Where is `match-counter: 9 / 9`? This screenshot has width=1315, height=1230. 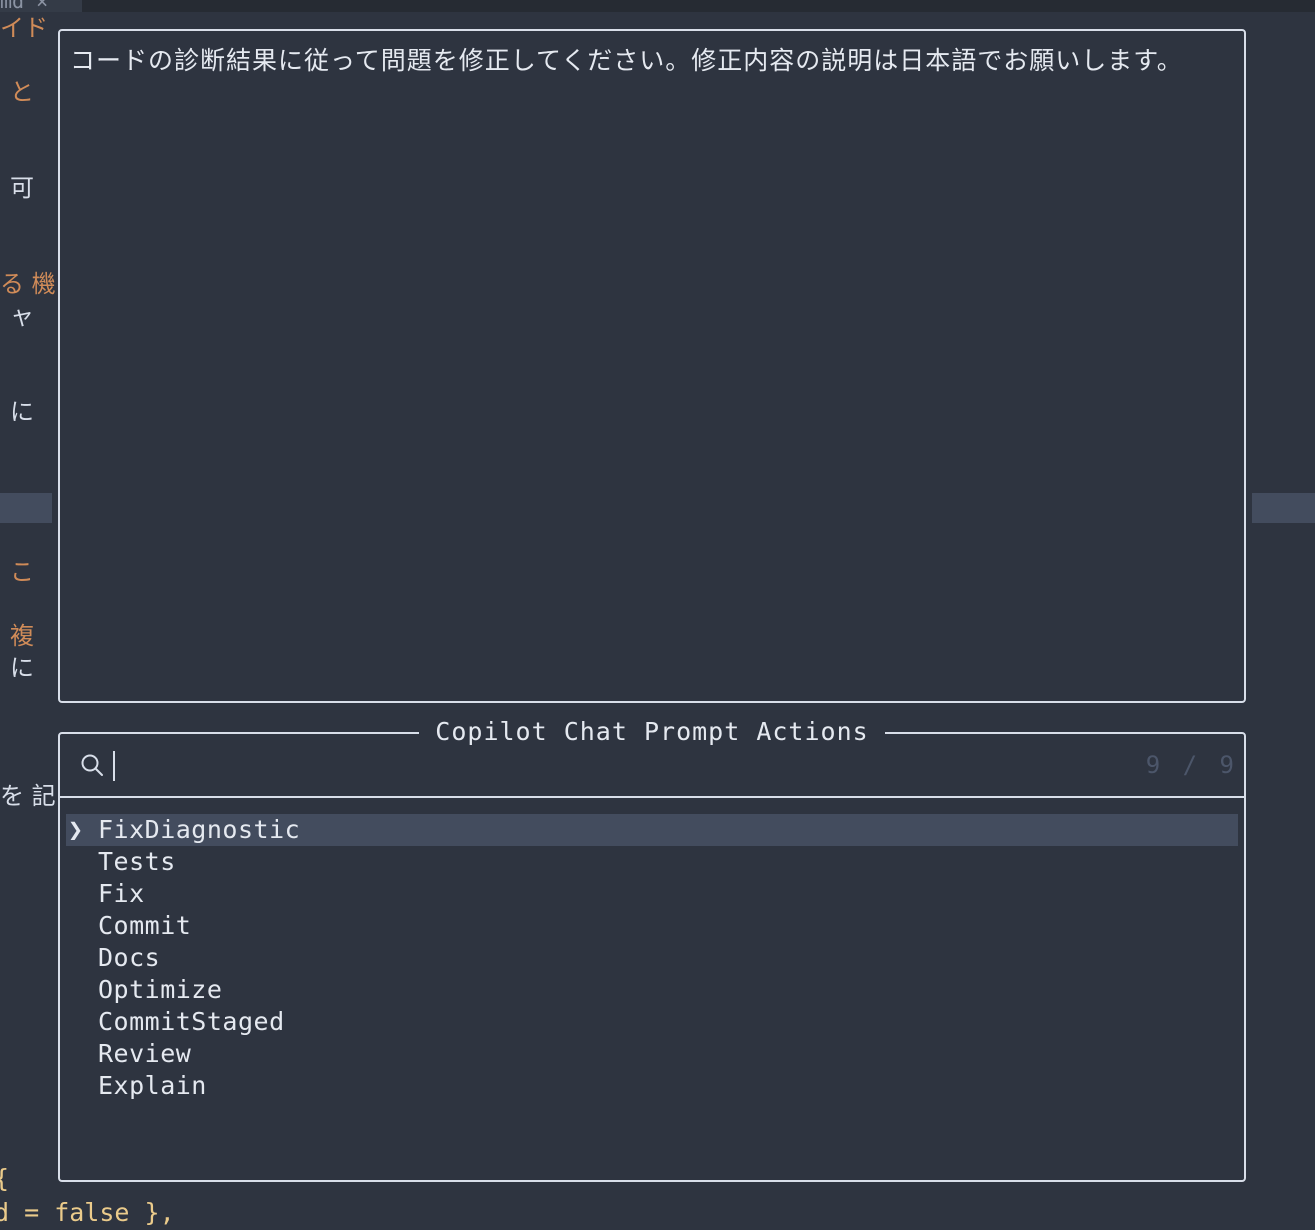 match-counter: 9 / 9 is located at coordinates (1191, 765).